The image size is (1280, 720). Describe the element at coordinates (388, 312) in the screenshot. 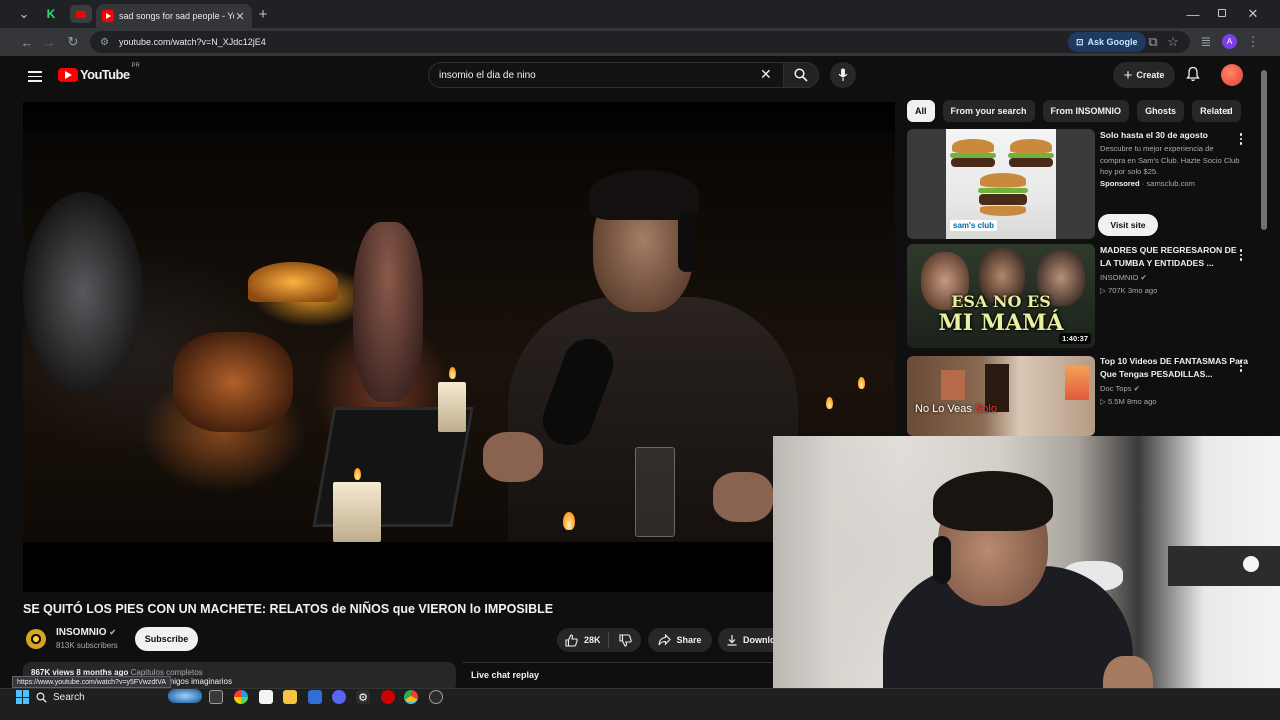

I see `doll-figure` at that location.